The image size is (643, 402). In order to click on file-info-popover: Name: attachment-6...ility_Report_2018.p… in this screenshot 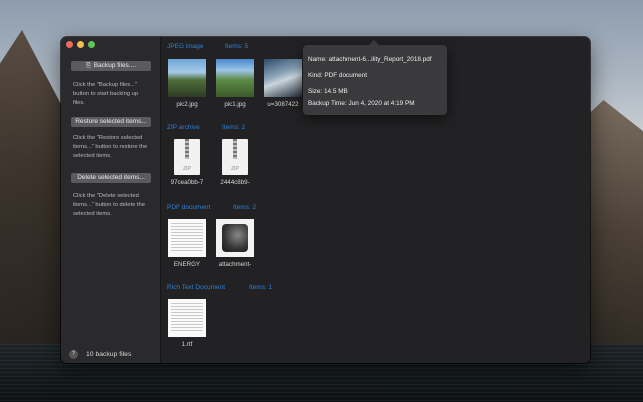, I will do `click(375, 77)`.